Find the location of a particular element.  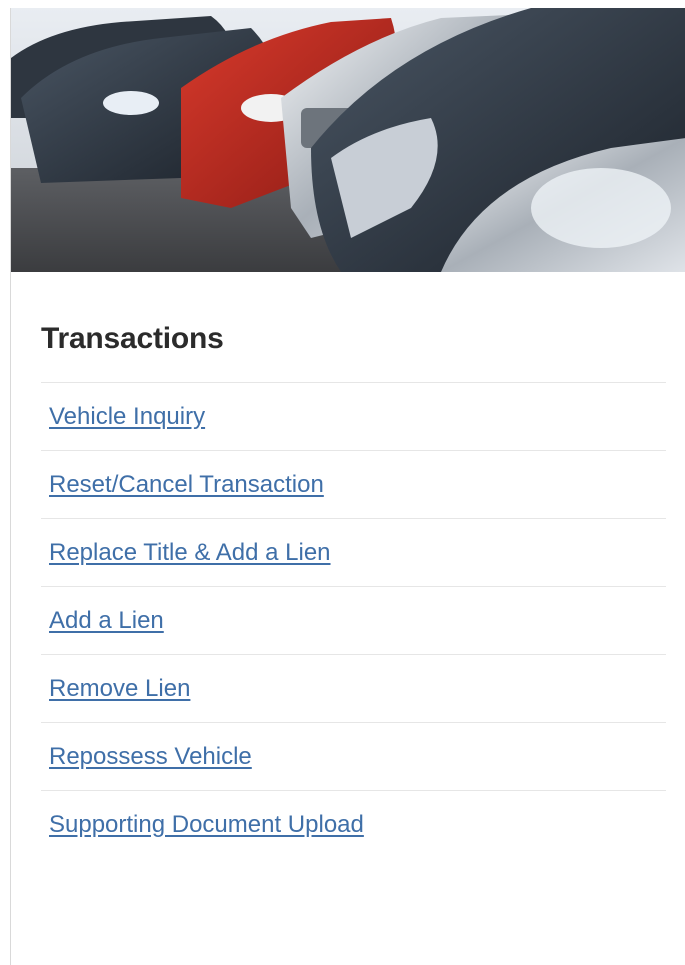

list-item: Vehicle Inquiry is located at coordinates (353, 417).